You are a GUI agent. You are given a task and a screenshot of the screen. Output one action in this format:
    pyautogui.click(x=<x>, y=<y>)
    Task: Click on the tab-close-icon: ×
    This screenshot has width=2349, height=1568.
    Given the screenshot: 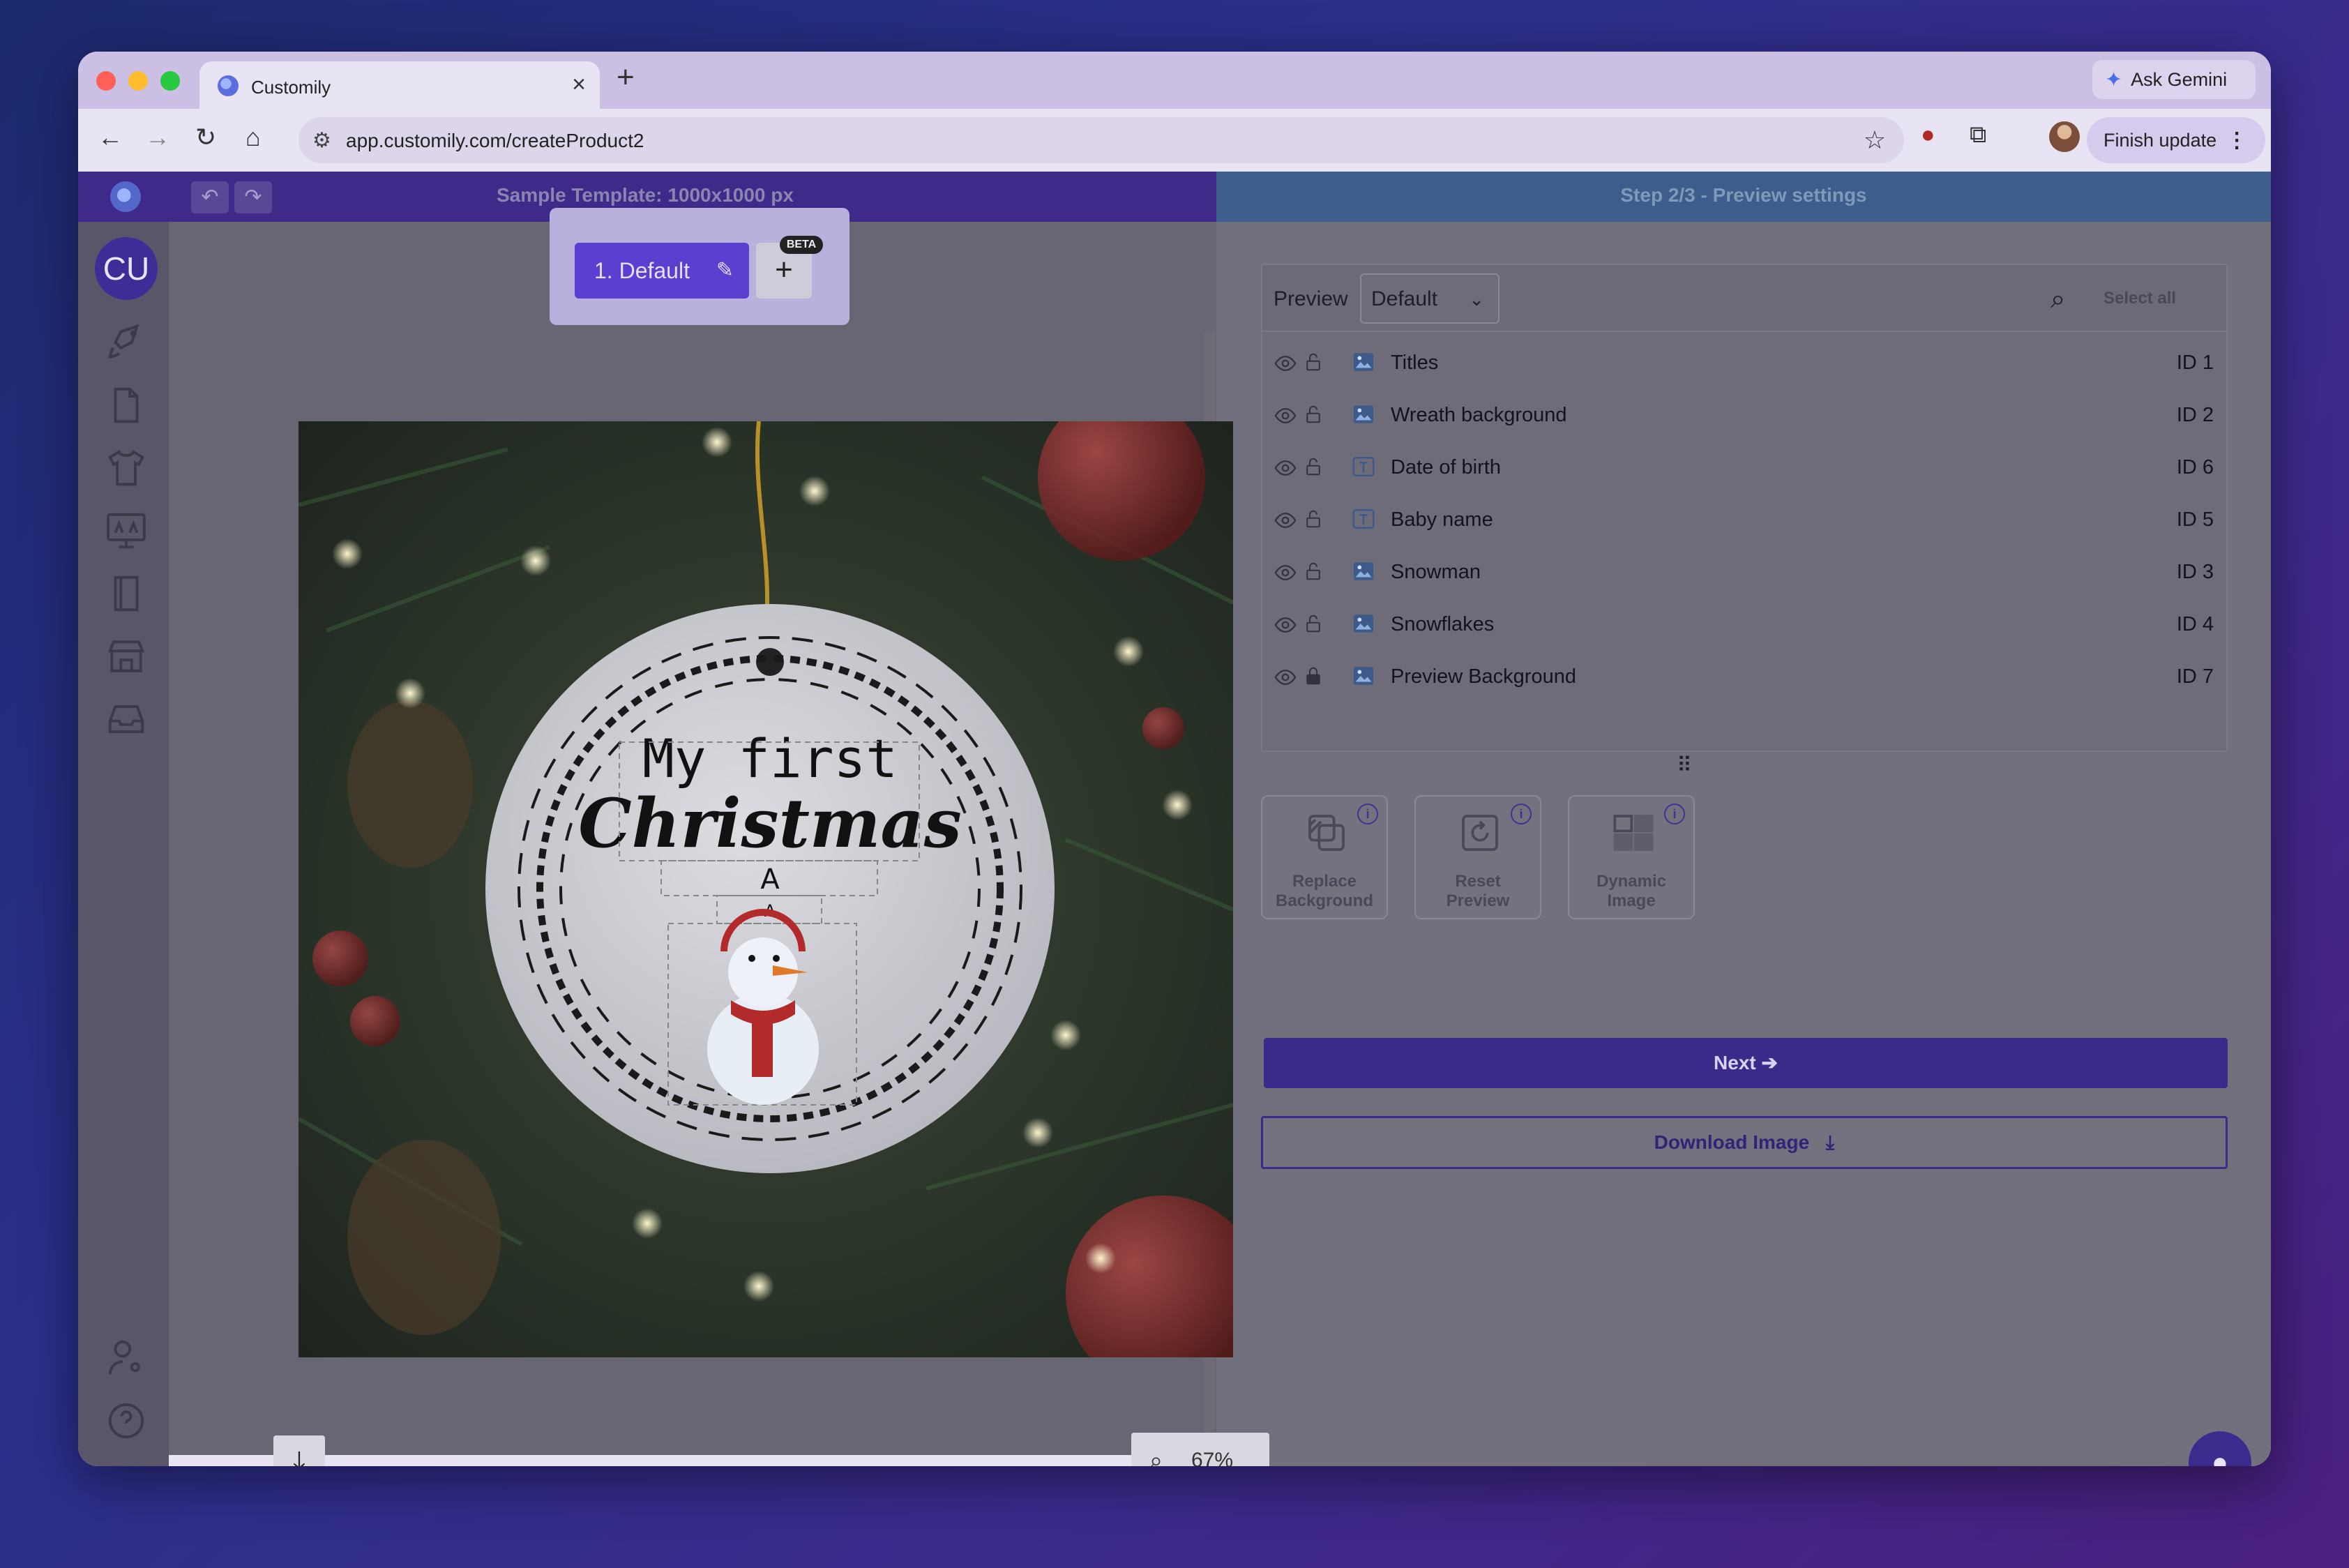 What is the action you would take?
    pyautogui.click(x=579, y=84)
    